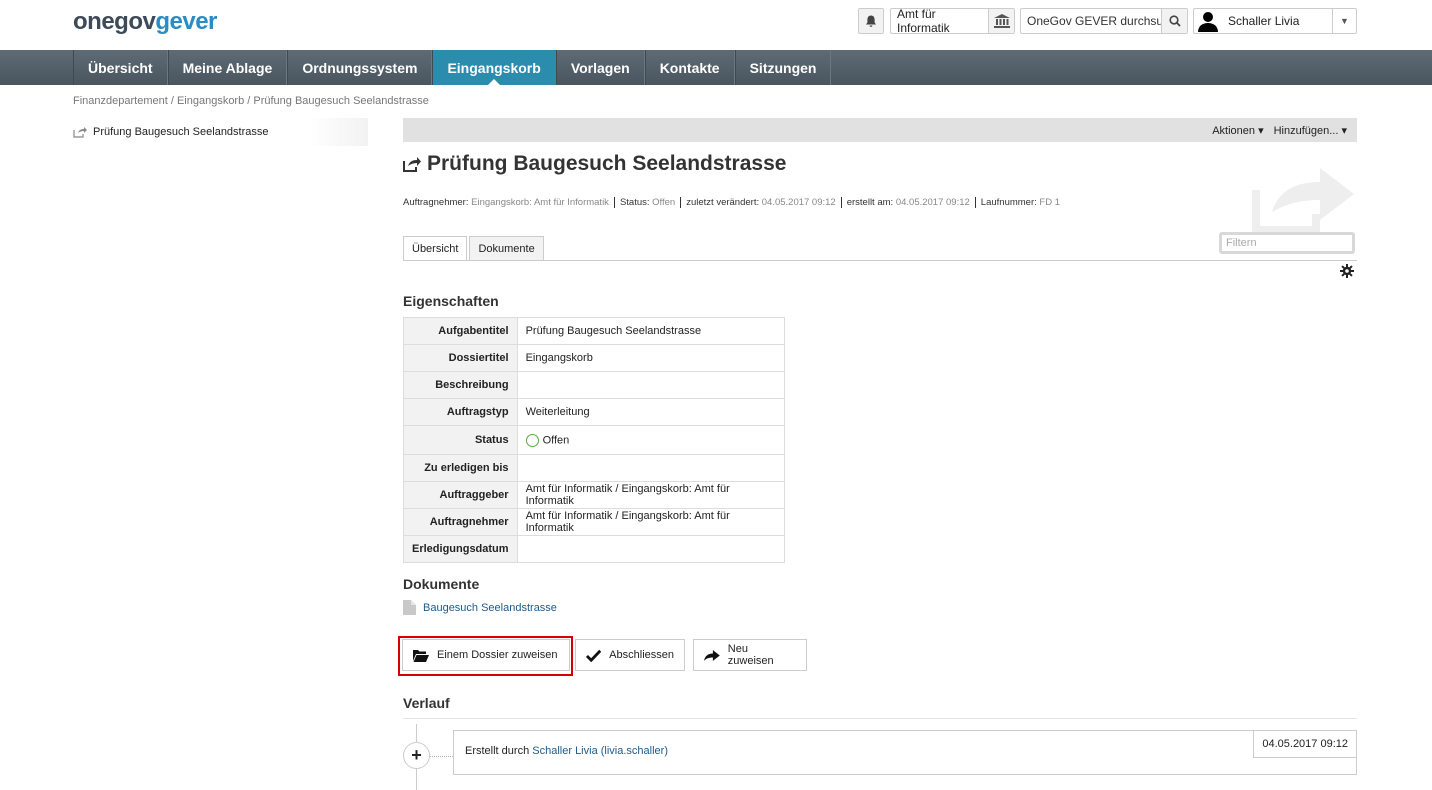  I want to click on org-unit-label: Amt für Informatik, so click(923, 21).